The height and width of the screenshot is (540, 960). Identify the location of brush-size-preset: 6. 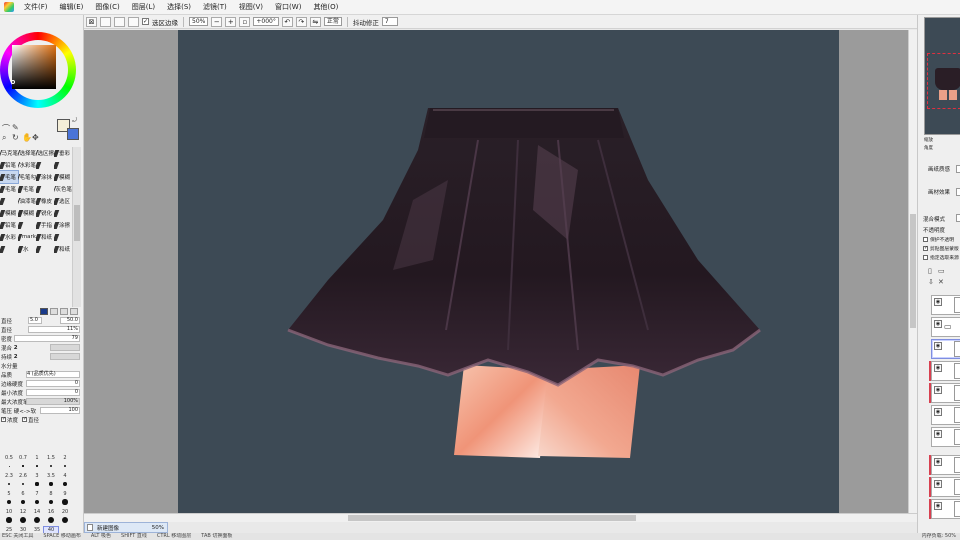
(23, 498).